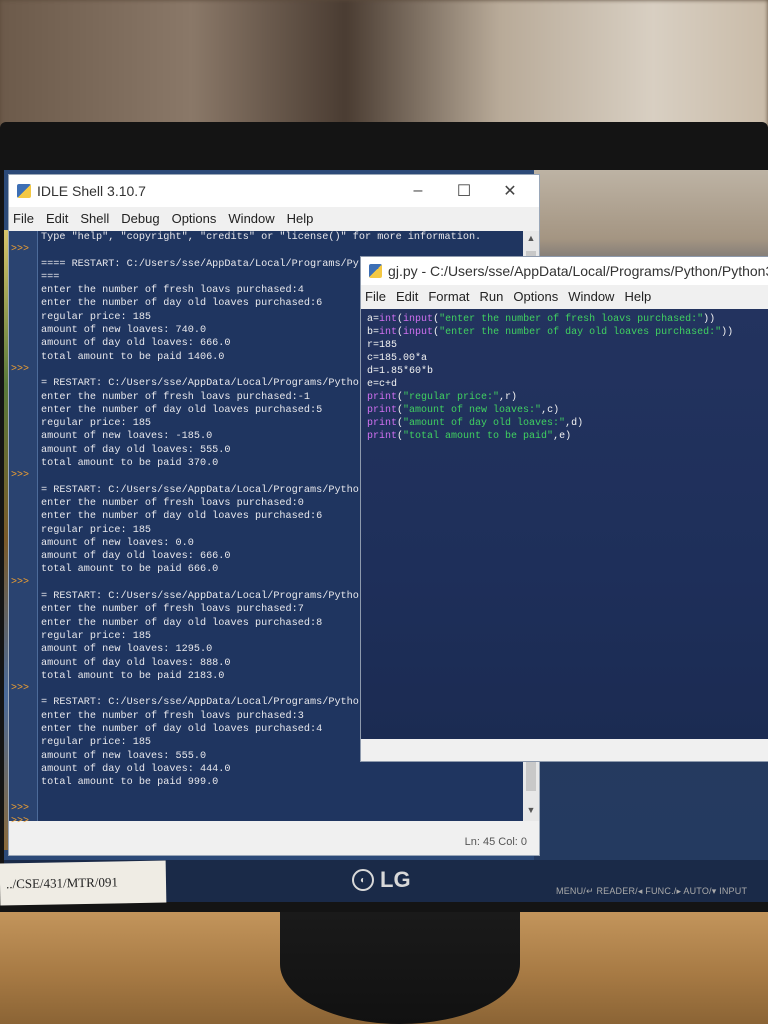 Image resolution: width=768 pixels, height=1024 pixels. Describe the element at coordinates (448, 296) in the screenshot. I see `editor-menu-format: Format` at that location.